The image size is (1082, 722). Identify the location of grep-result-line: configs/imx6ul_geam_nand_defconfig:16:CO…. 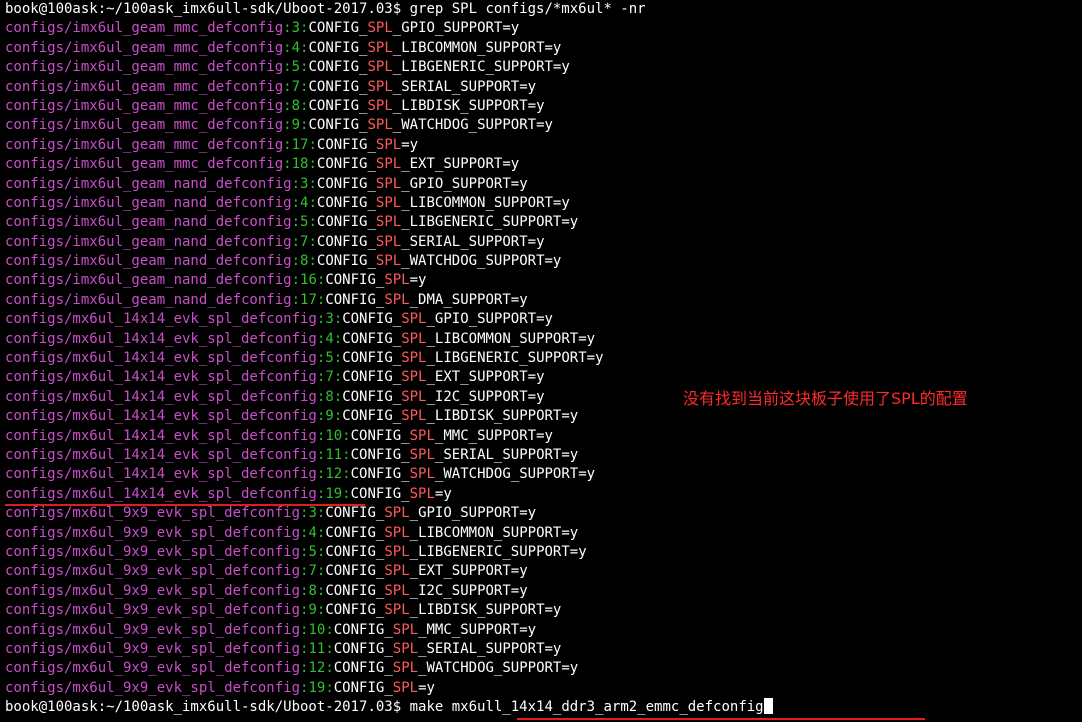
(543, 280).